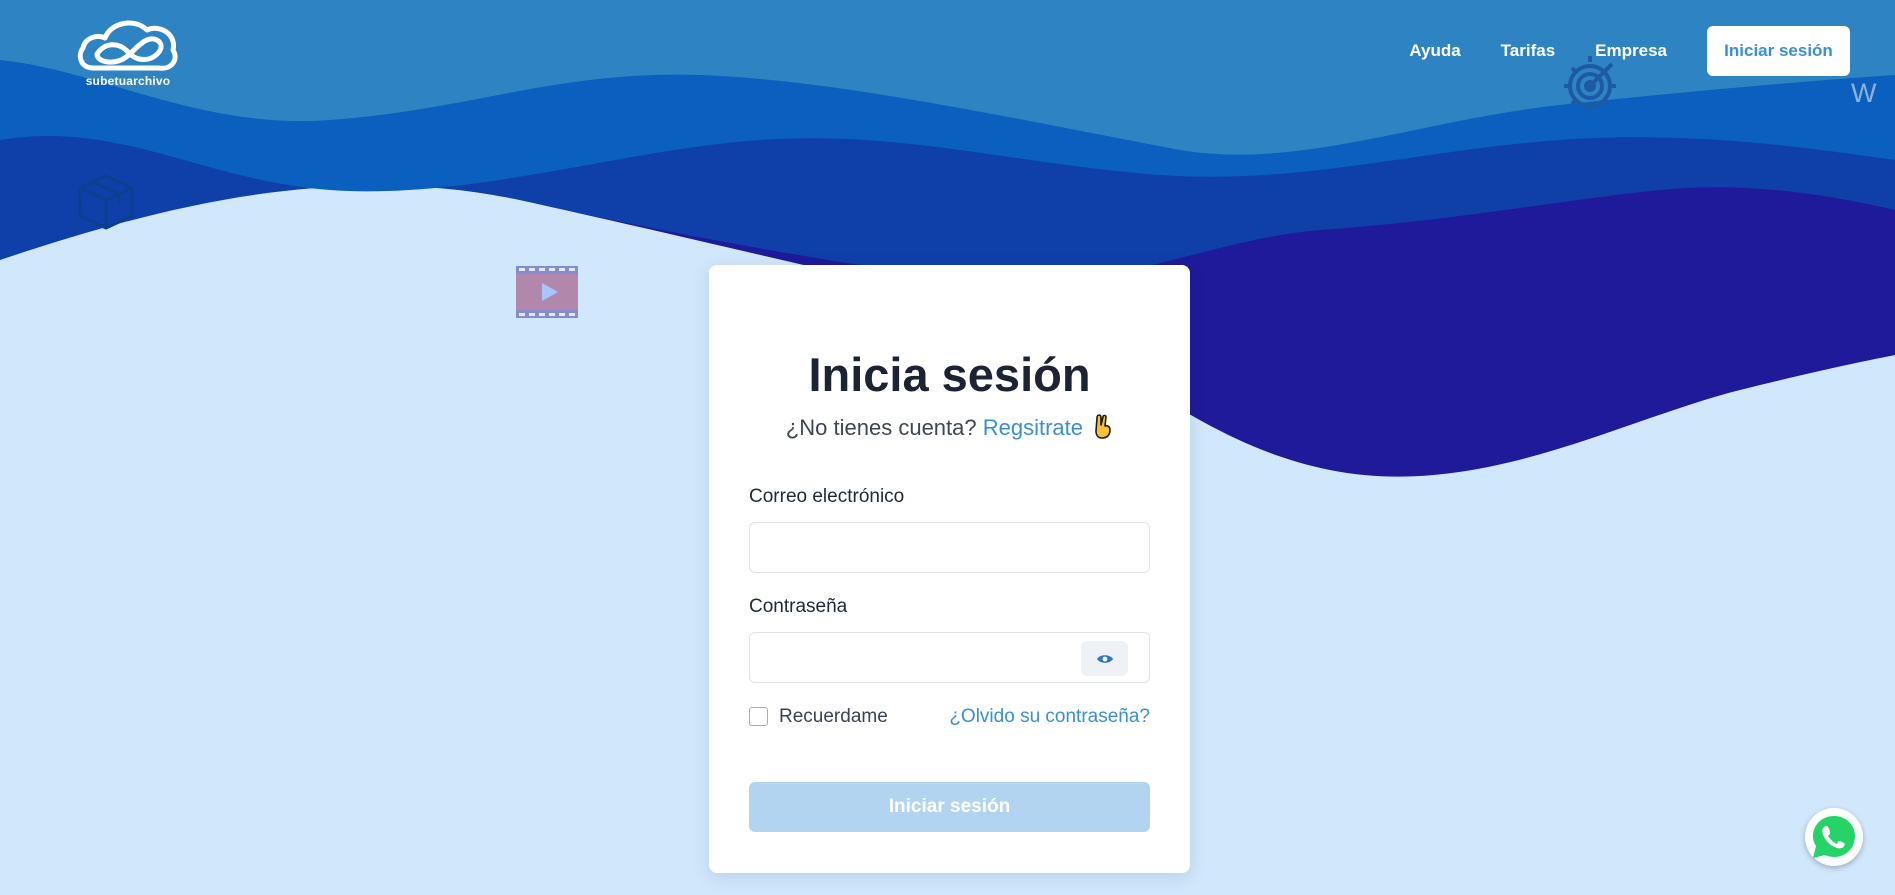 Image resolution: width=1895 pixels, height=895 pixels. Describe the element at coordinates (949, 547) in the screenshot. I see `email-input` at that location.